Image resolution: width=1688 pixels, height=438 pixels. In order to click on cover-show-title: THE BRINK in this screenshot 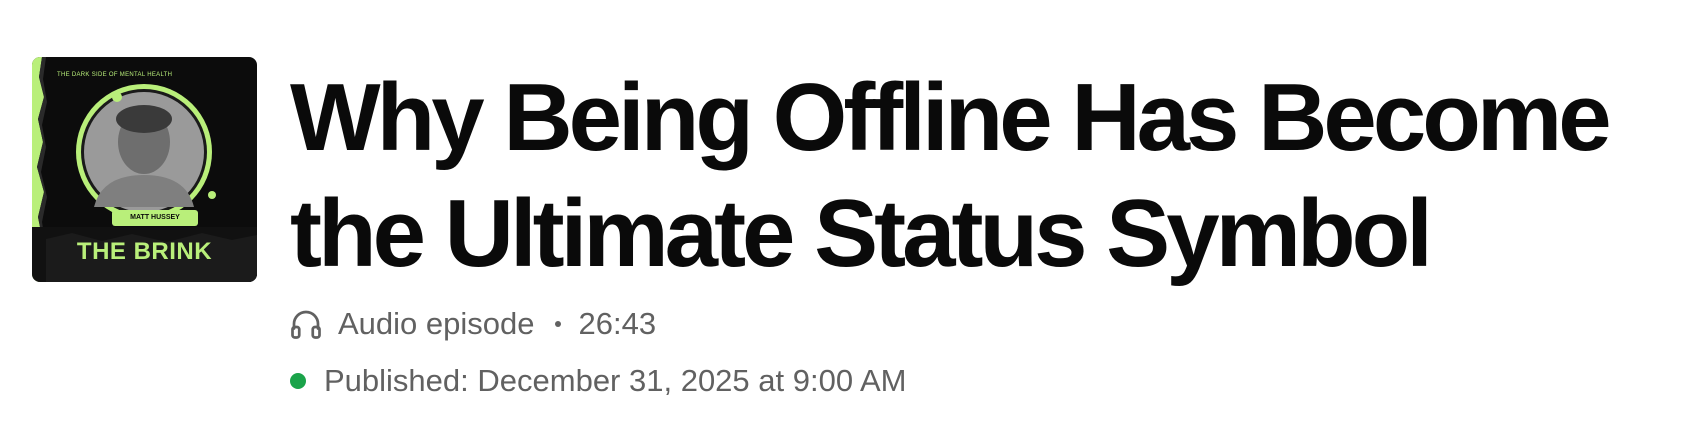, I will do `click(144, 251)`.